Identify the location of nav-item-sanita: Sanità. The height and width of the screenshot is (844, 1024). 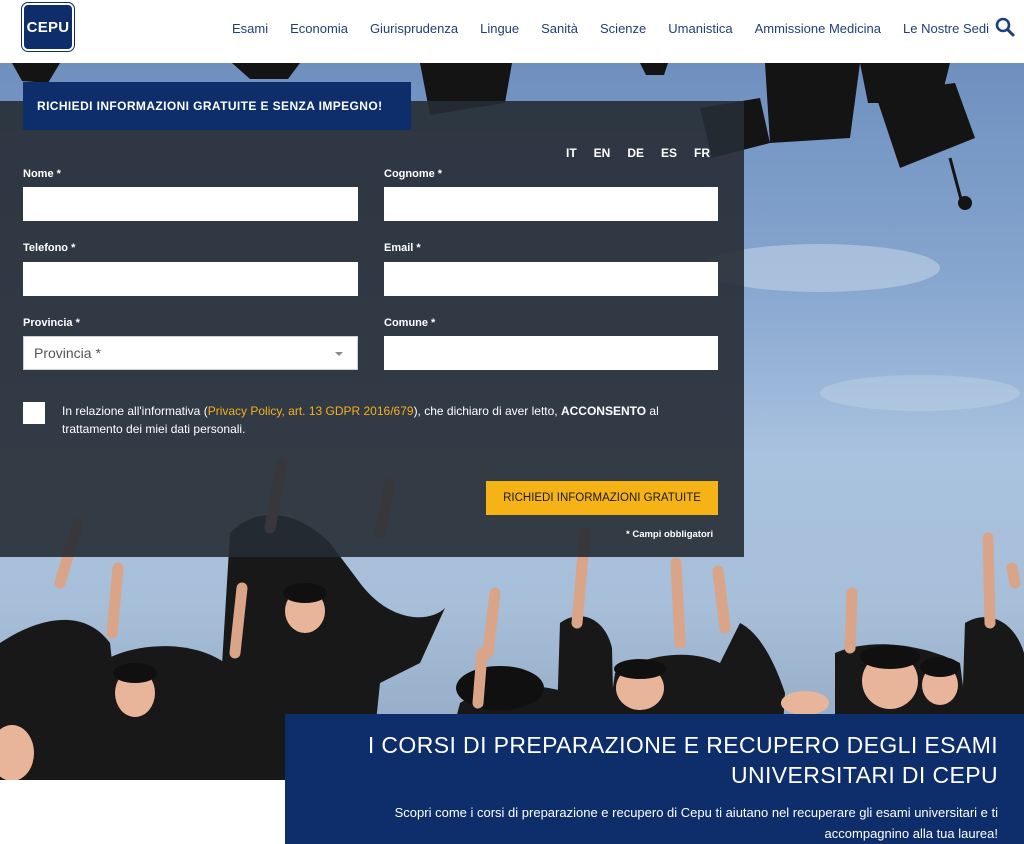
(559, 28).